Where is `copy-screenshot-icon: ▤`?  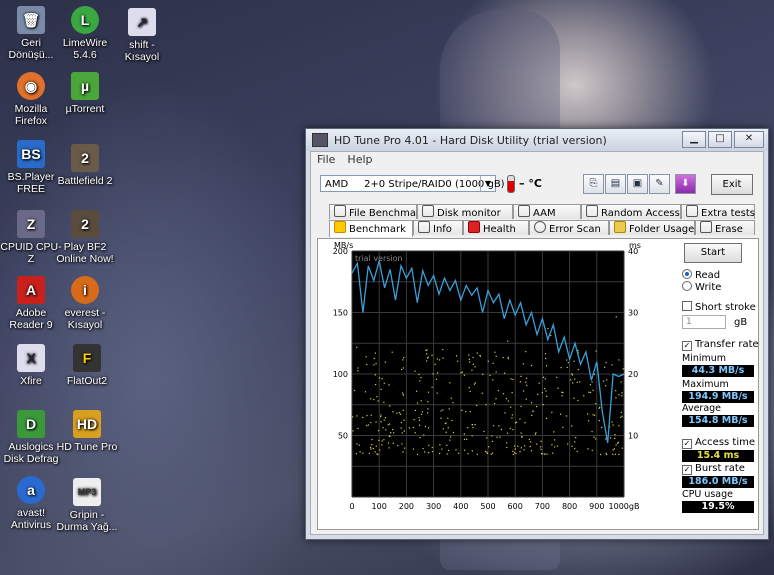 copy-screenshot-icon: ▤ is located at coordinates (615, 184).